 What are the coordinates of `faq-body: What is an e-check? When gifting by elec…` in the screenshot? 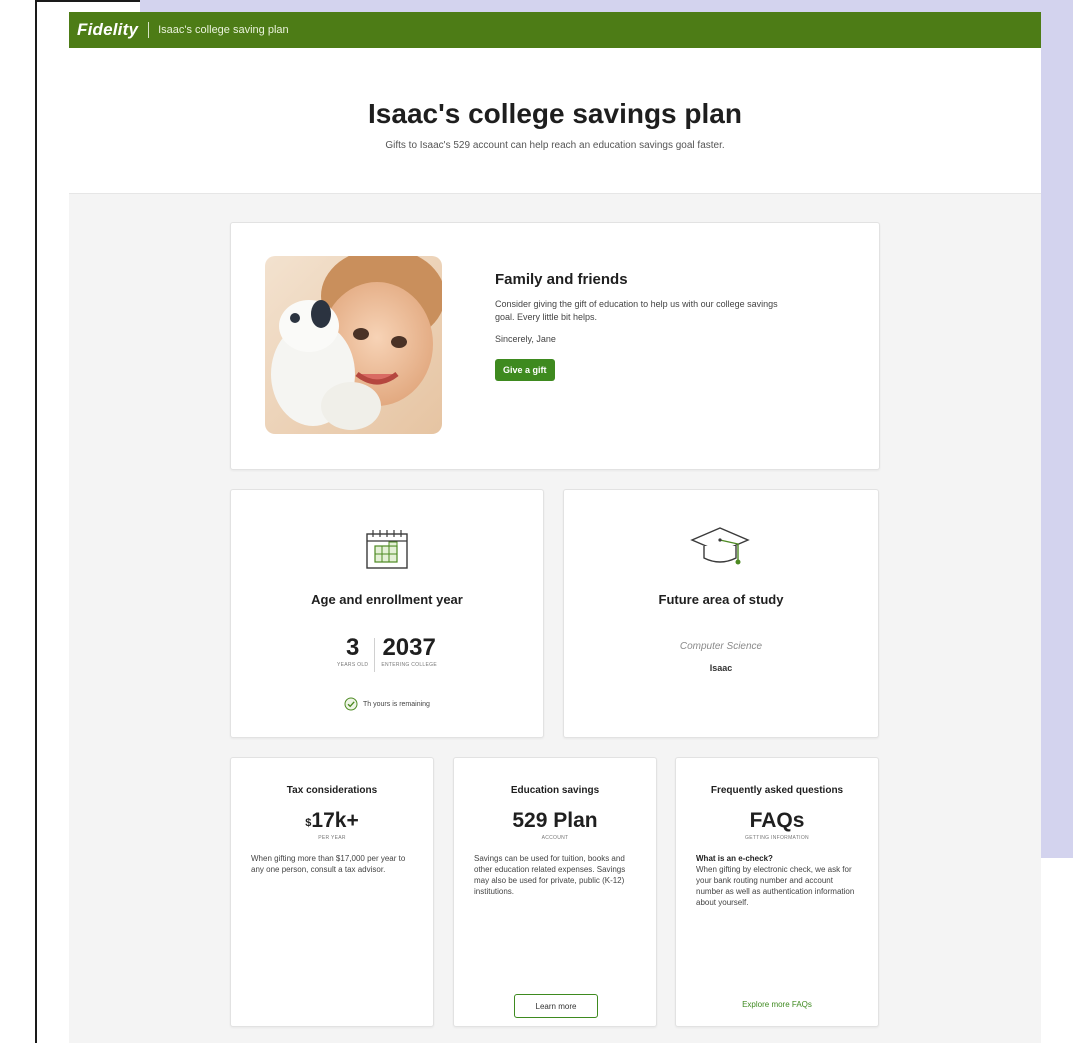 It's located at (778, 880).